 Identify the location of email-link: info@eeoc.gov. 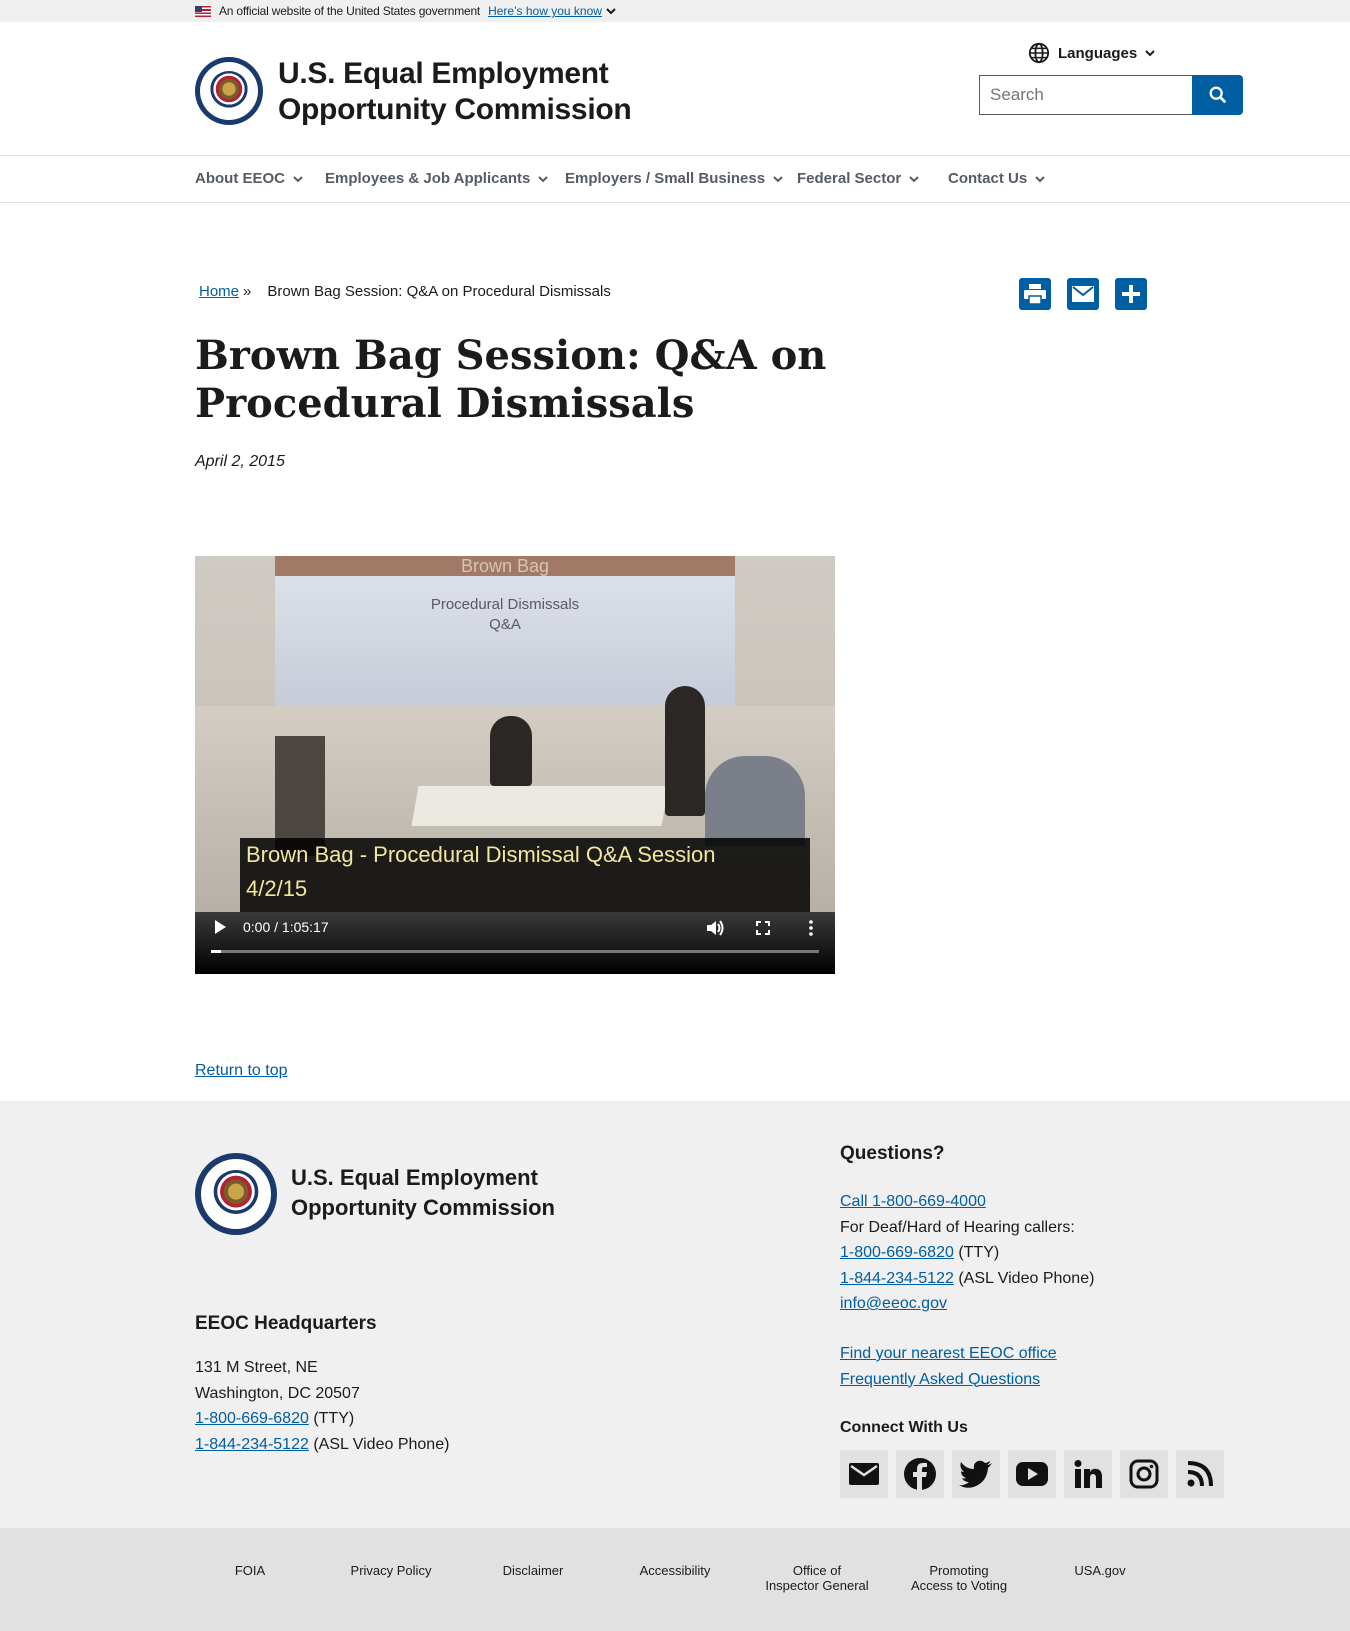
(893, 1303).